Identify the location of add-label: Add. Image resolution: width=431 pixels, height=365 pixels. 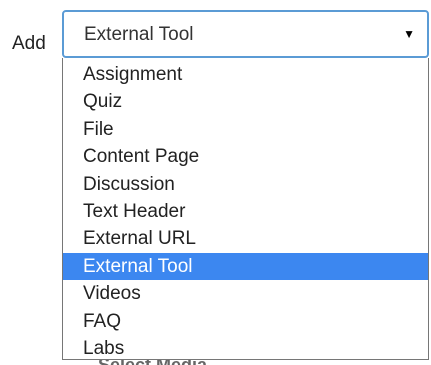
(29, 43).